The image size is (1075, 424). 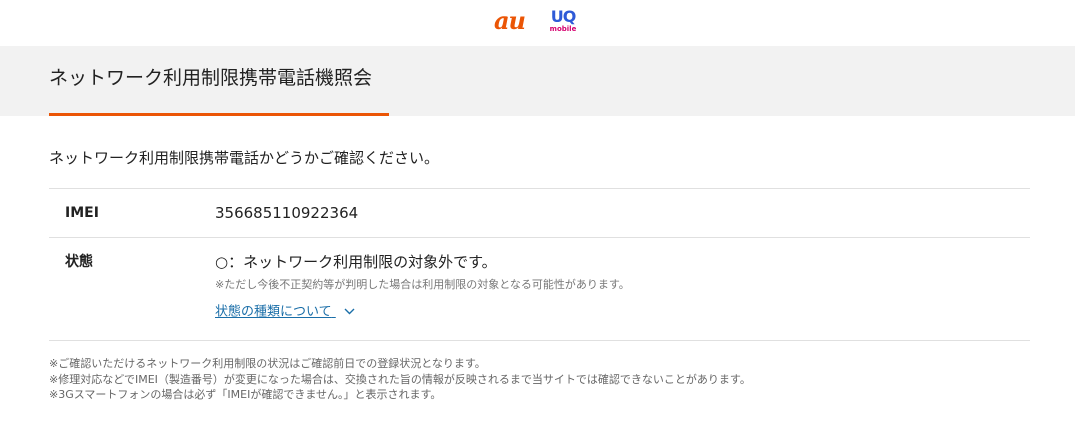 What do you see at coordinates (563, 29) in the screenshot?
I see `uq-logo-subtext: mobile` at bounding box center [563, 29].